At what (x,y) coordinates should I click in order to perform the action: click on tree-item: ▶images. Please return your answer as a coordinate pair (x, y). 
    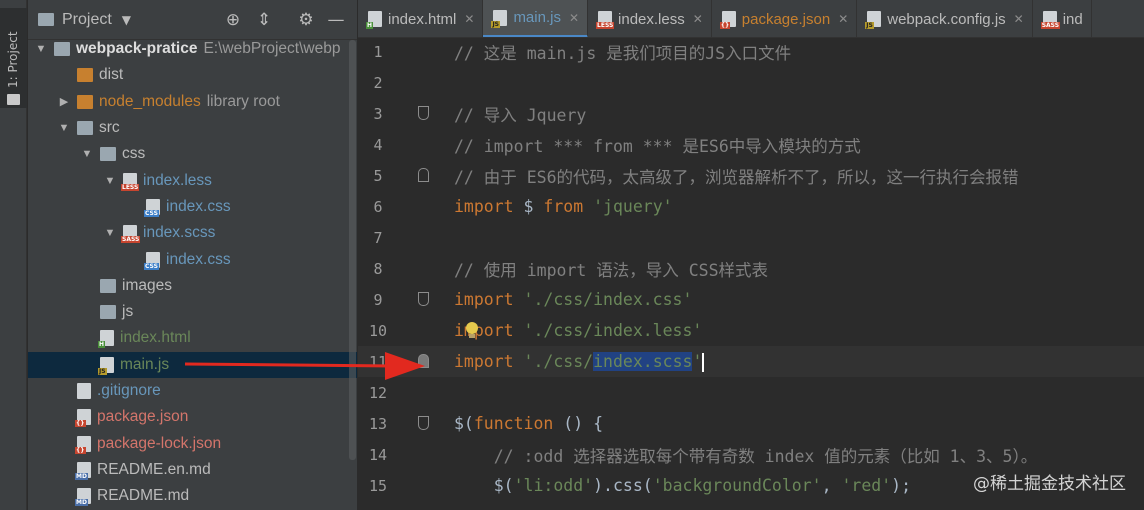
    Looking at the image, I should click on (192, 286).